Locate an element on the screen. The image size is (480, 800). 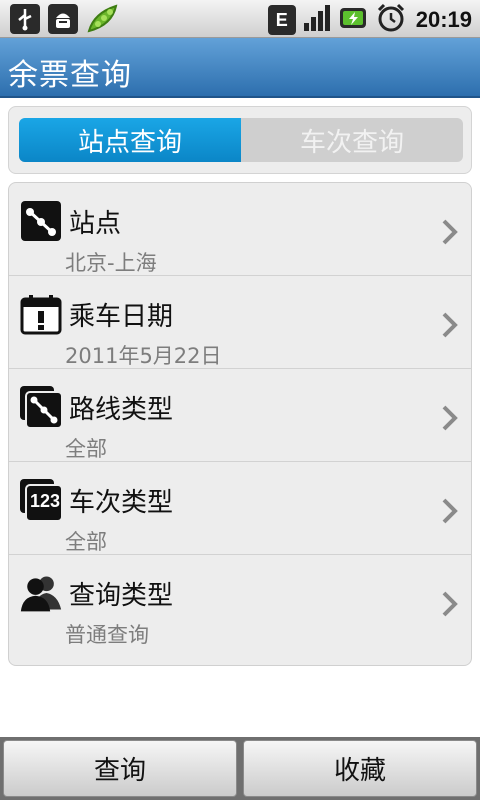
edge-network-icon: E is located at coordinates (281, 20).